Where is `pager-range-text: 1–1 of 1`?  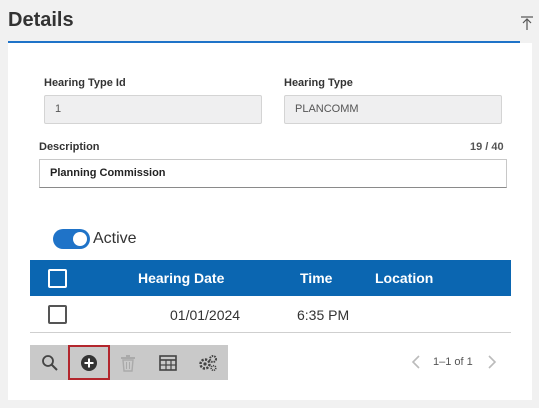 pager-range-text: 1–1 of 1 is located at coordinates (453, 362).